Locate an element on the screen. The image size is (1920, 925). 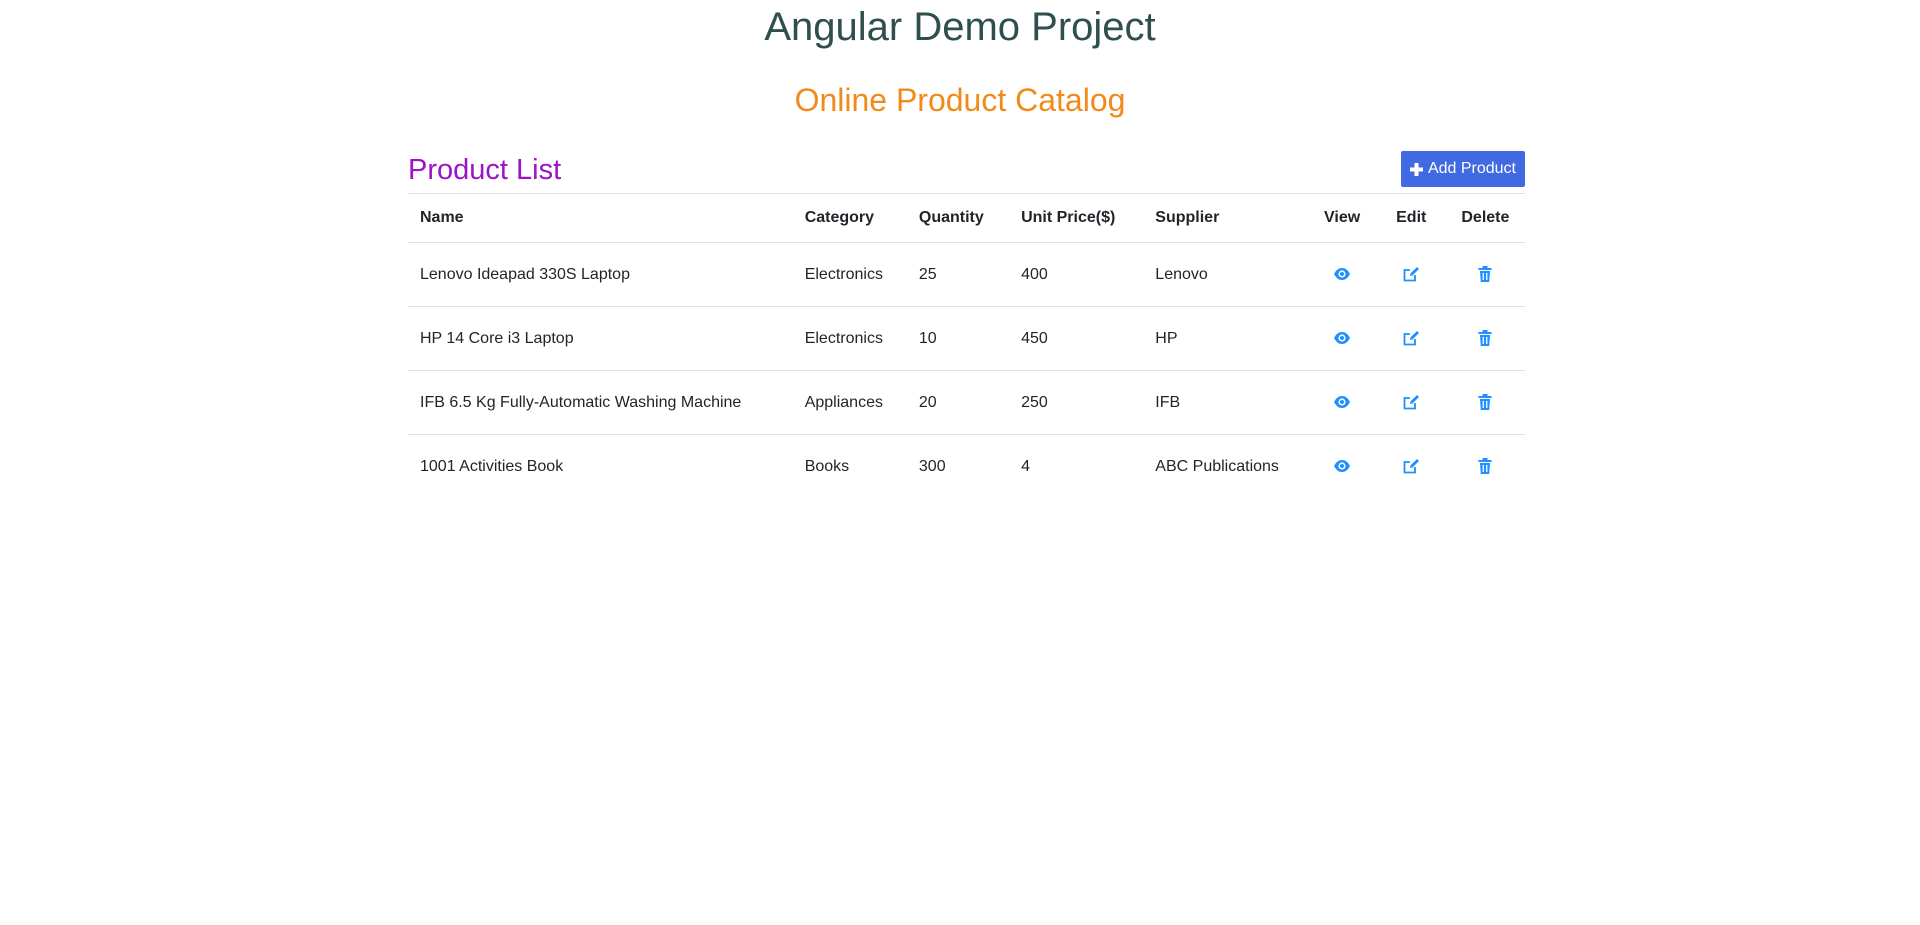
cell-name: Lenovo Ideapad 330S Laptop is located at coordinates (600, 274).